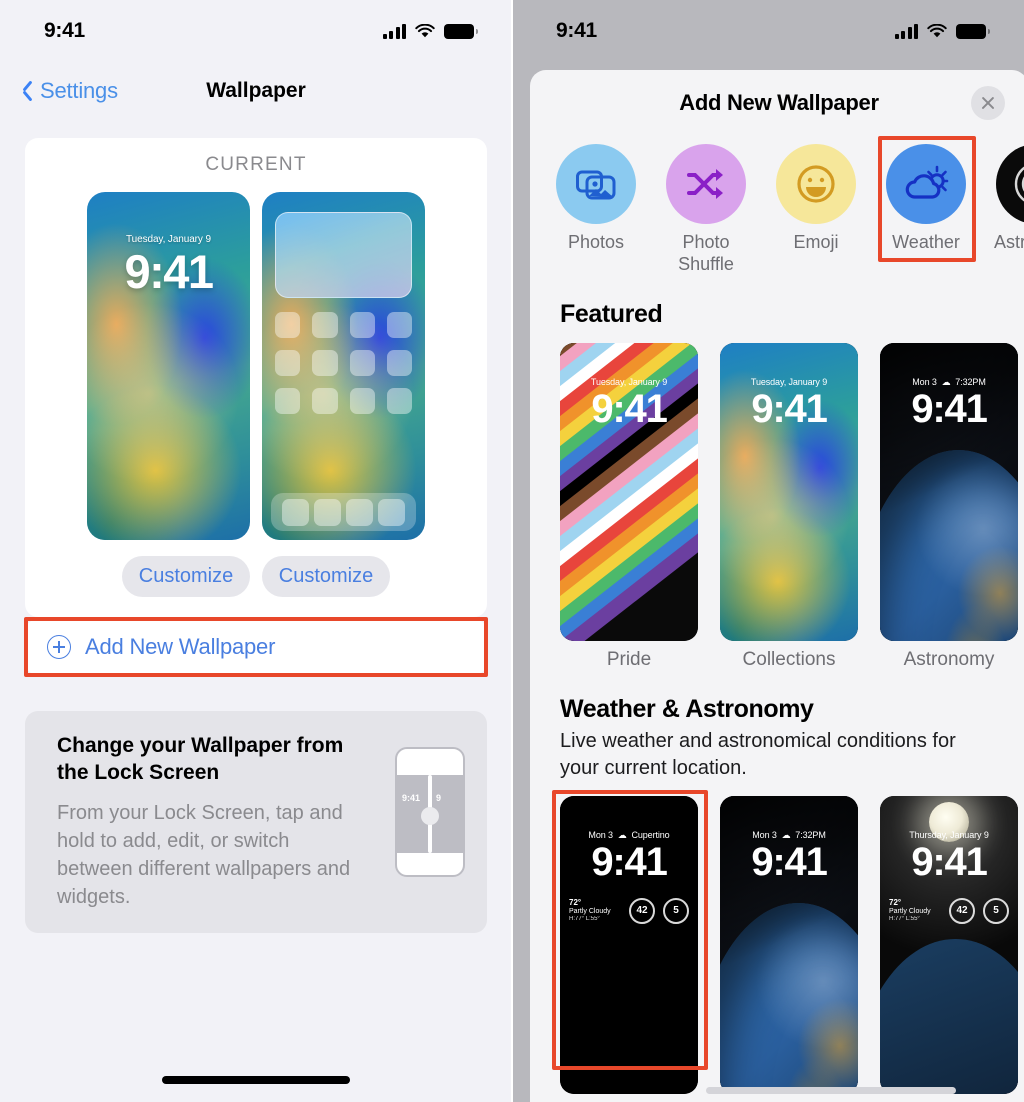 This screenshot has height=1102, width=1024. I want to click on home-screen-preview, so click(343, 366).